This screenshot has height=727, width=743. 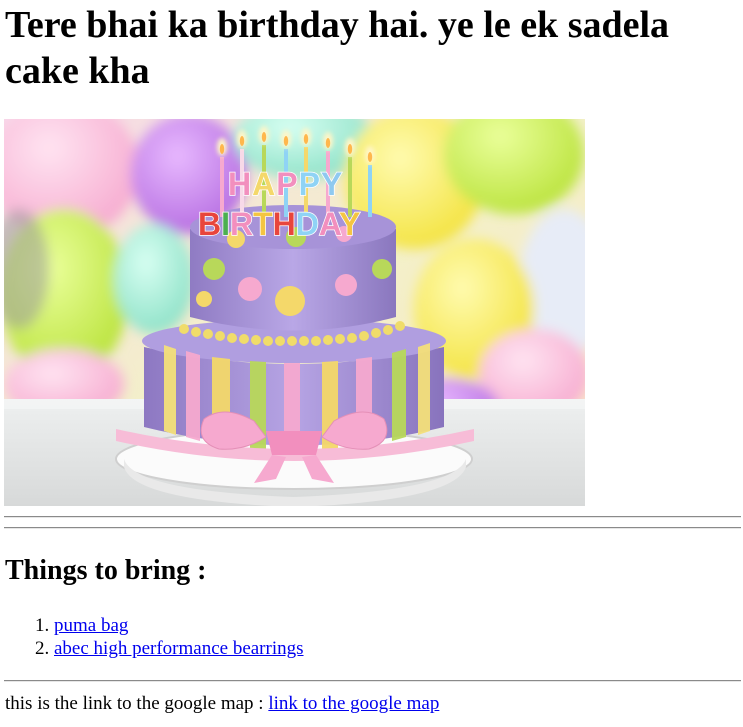 What do you see at coordinates (179, 625) in the screenshot?
I see `list-item: puma bag` at bounding box center [179, 625].